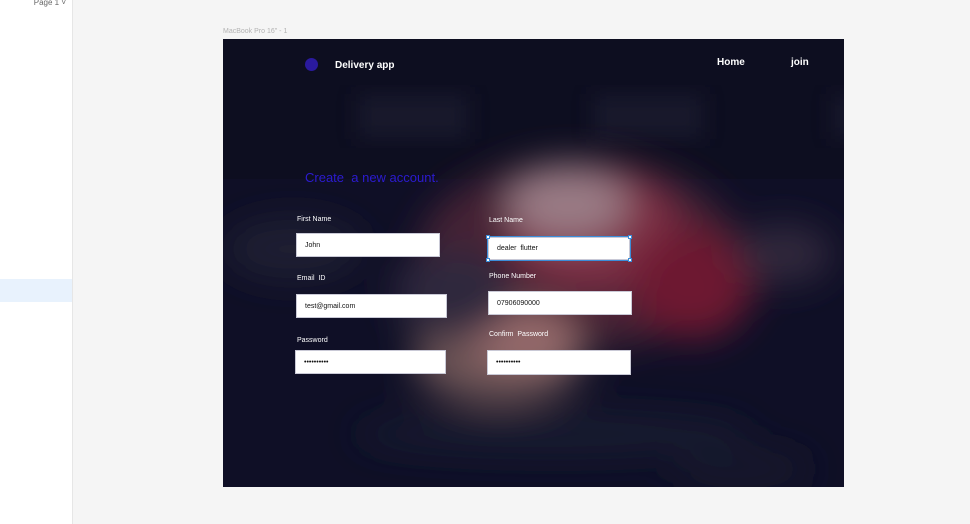 The width and height of the screenshot is (970, 524). What do you see at coordinates (506, 220) in the screenshot?
I see `last-name-label: Last Name` at bounding box center [506, 220].